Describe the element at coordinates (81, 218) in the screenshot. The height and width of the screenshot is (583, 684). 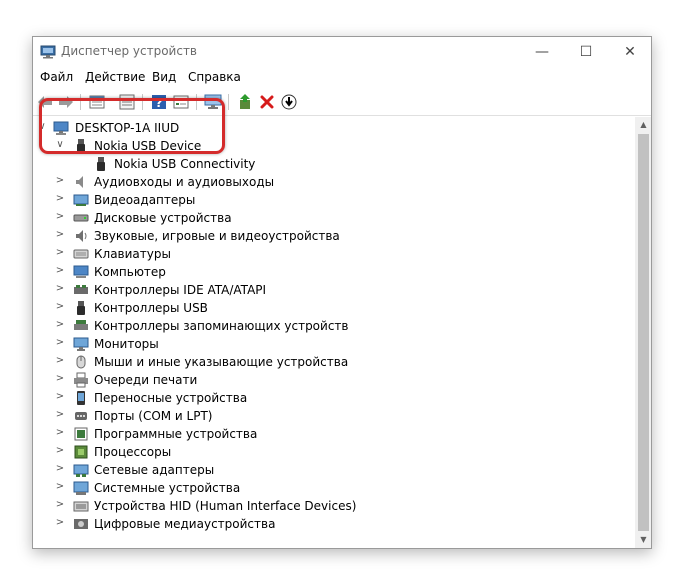
I see `disk-drive-icon` at that location.